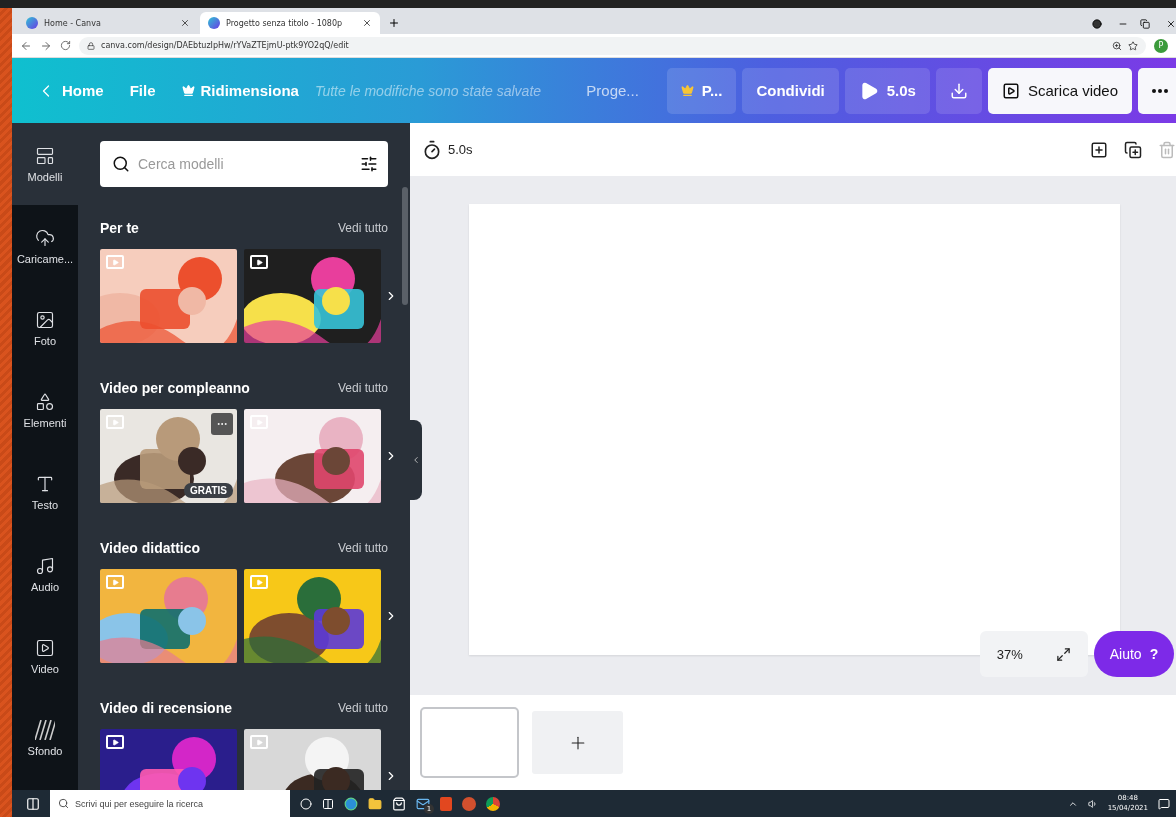 The image size is (1176, 817). What do you see at coordinates (1099, 149) in the screenshot?
I see `add-page-icon` at bounding box center [1099, 149].